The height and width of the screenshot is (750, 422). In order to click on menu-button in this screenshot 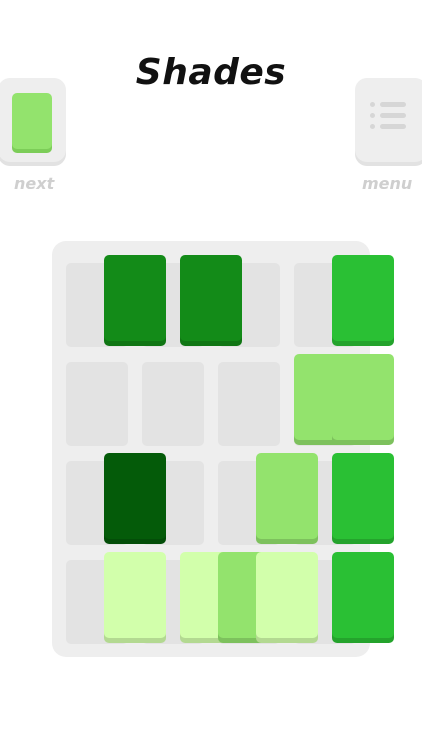, I will do `click(388, 120)`.